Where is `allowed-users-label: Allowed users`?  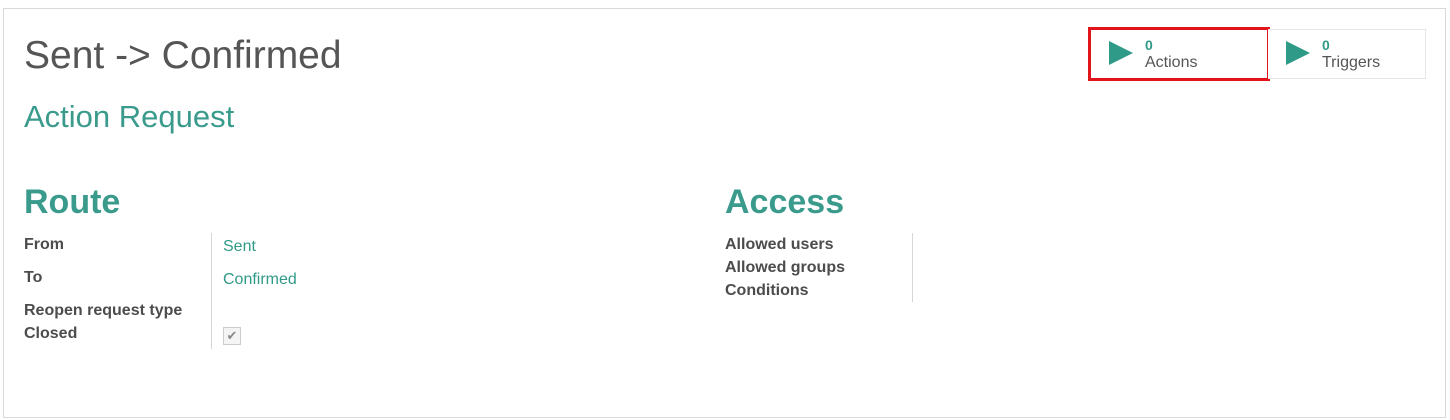
allowed-users-label: Allowed users is located at coordinates (779, 244).